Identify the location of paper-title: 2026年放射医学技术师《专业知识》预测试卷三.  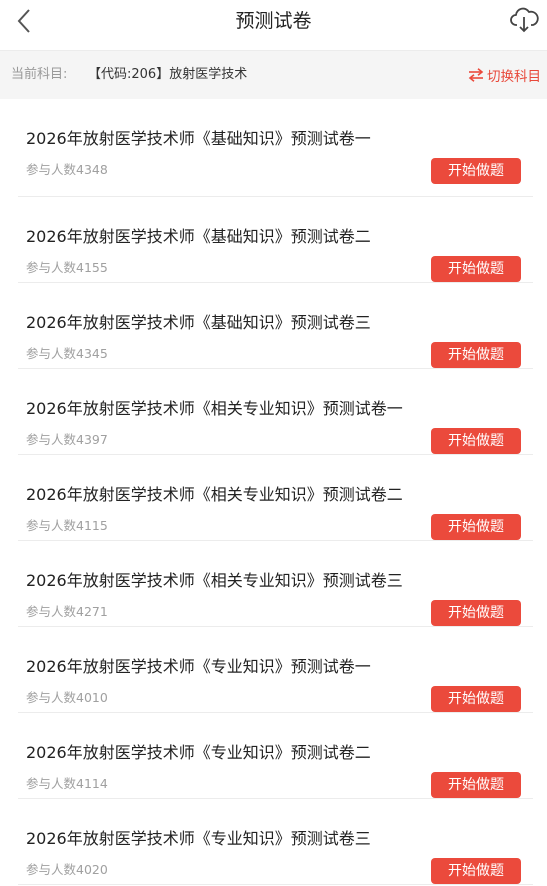
(198, 838).